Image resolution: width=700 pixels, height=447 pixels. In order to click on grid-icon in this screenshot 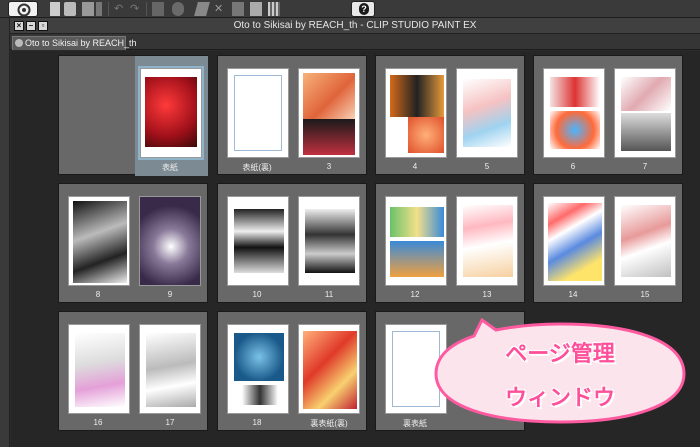, I will do `click(274, 9)`.